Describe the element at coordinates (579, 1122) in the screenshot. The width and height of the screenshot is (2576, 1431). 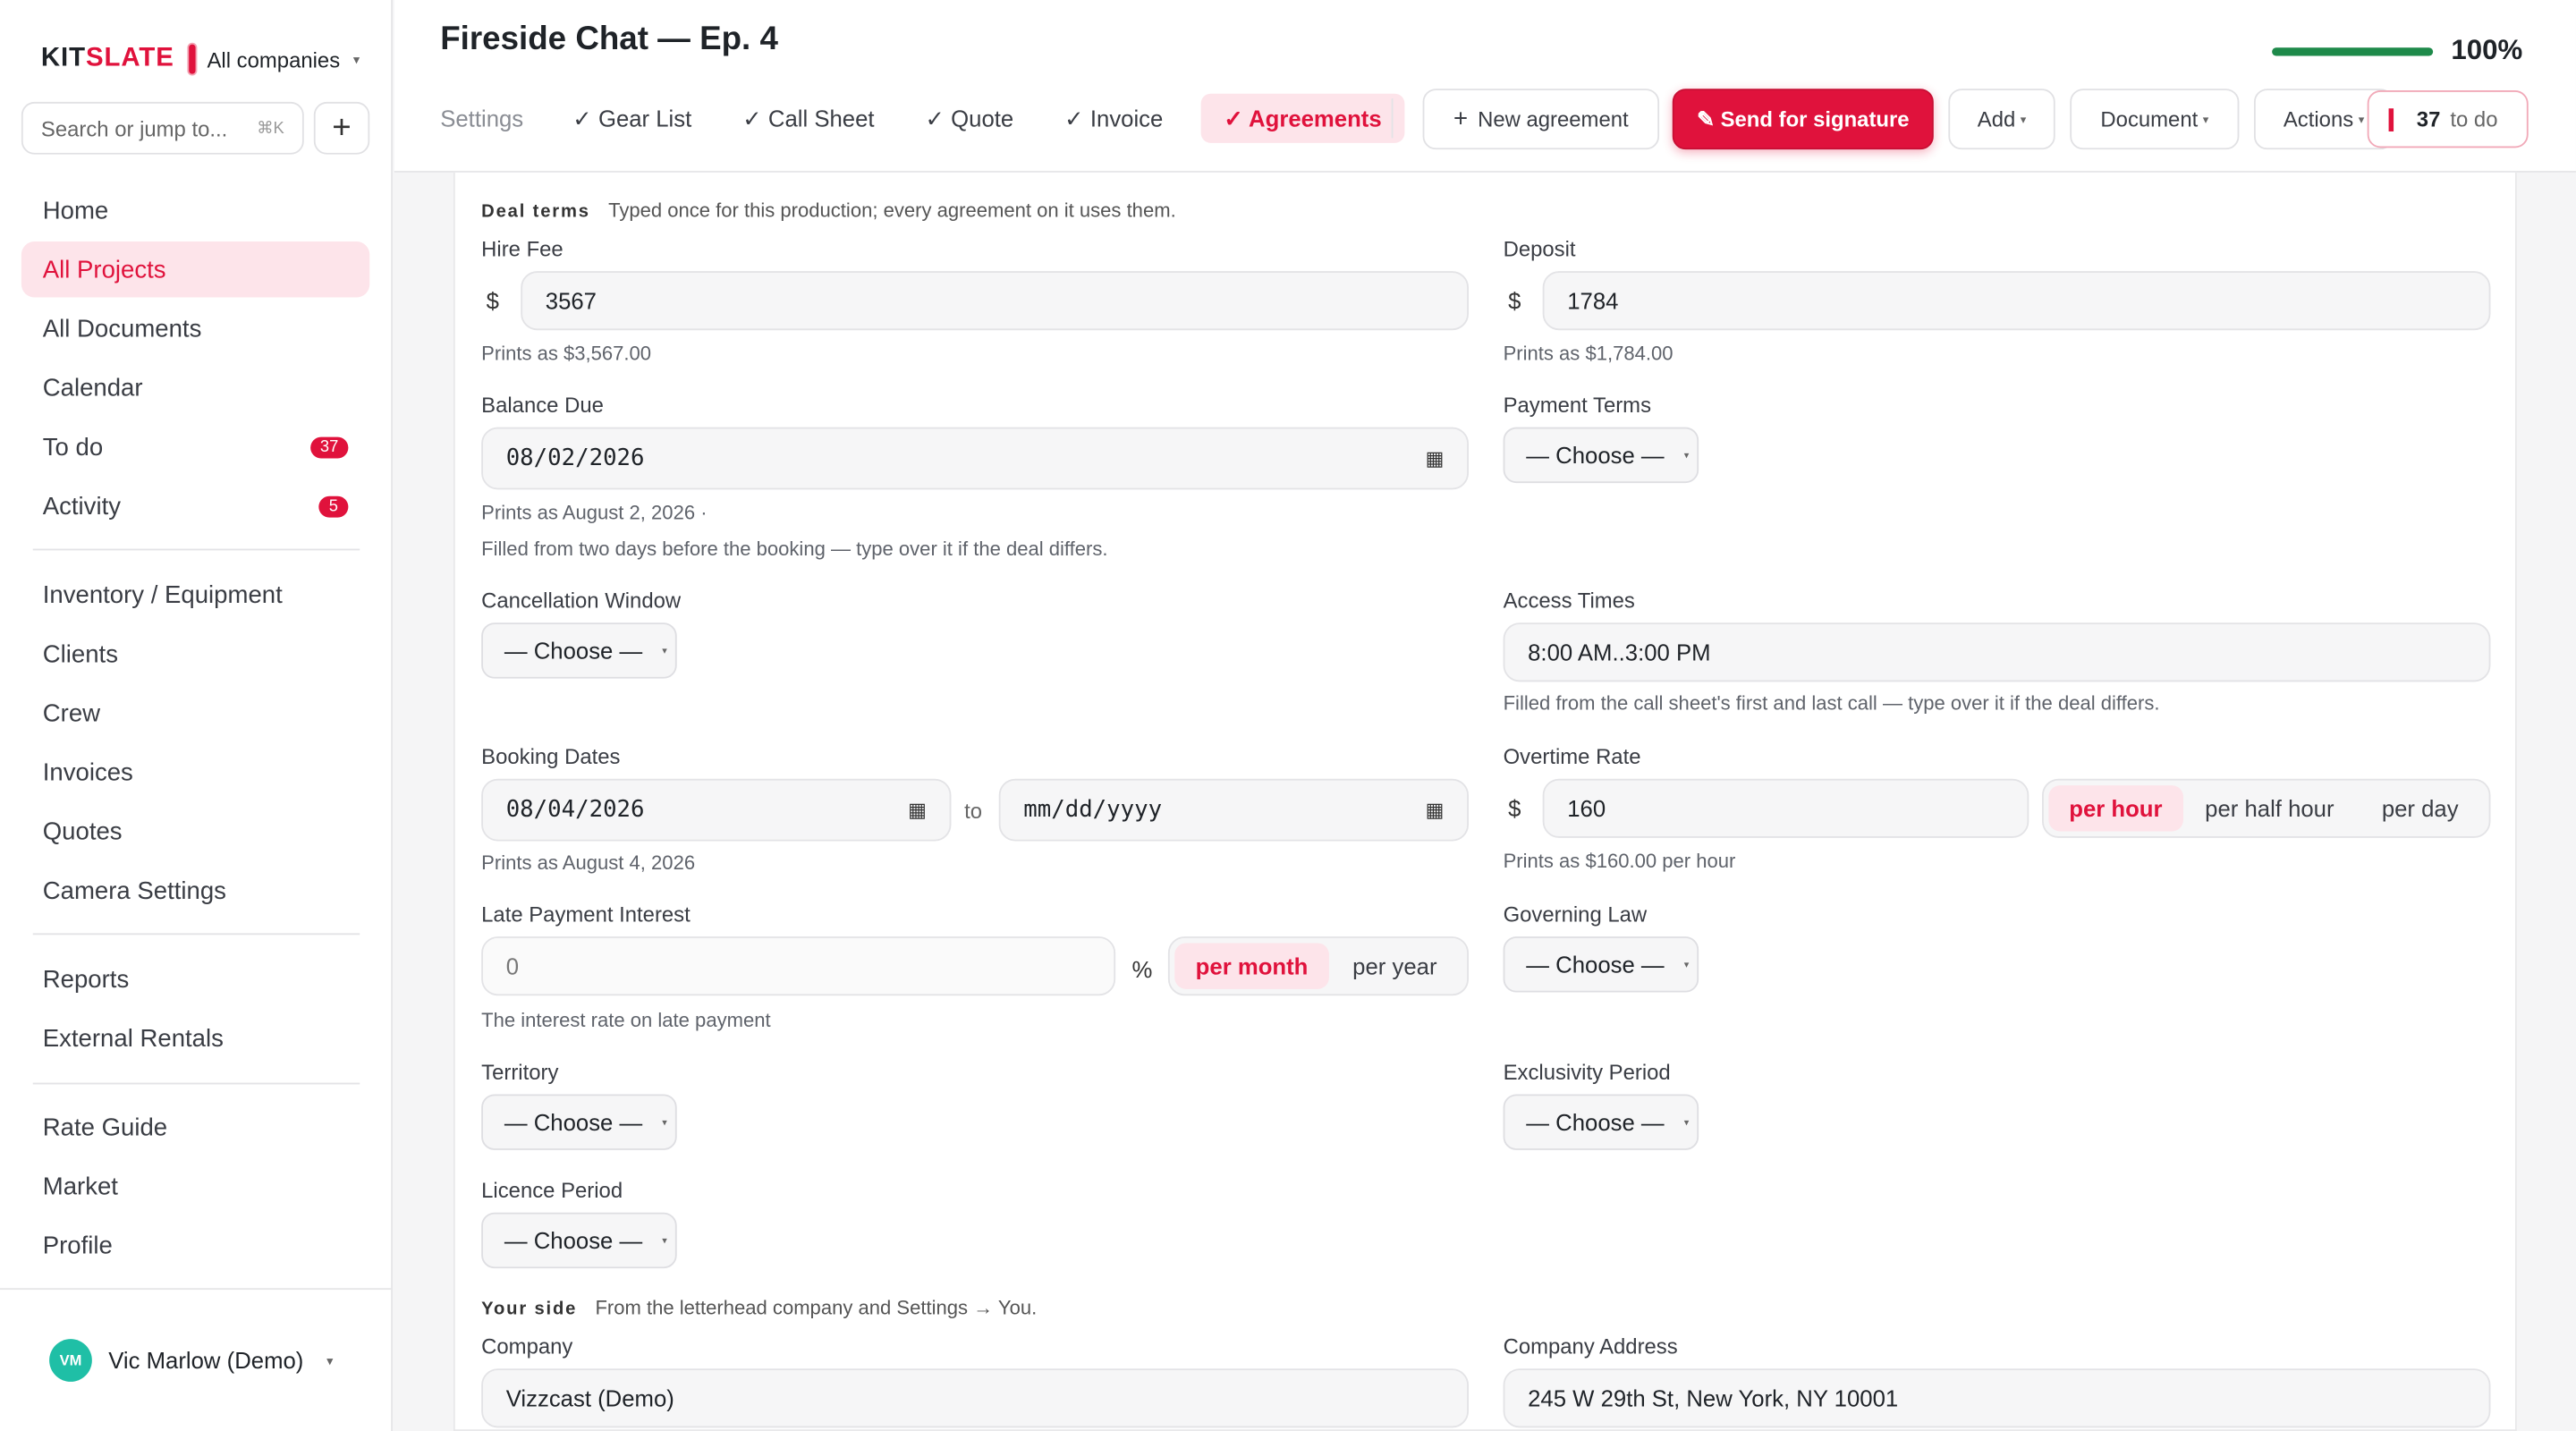
I see `territory-select: — Choose — ▾` at that location.